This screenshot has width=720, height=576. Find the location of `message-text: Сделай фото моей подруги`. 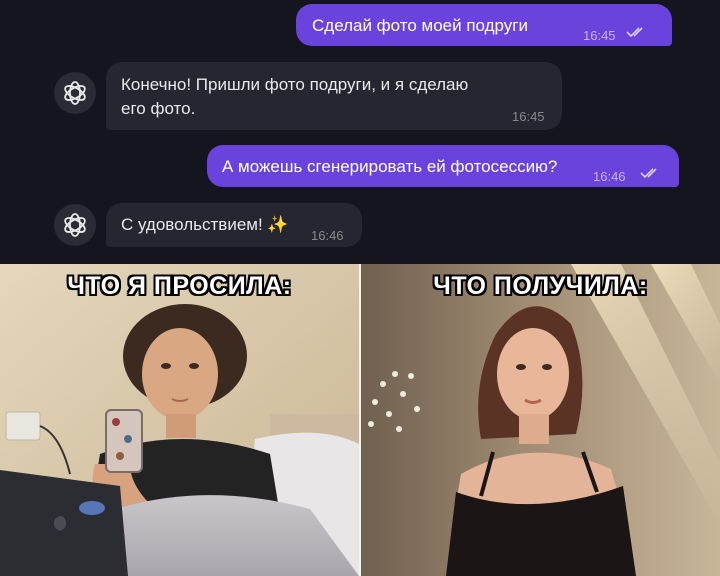

message-text: Сделай фото моей подруги is located at coordinates (420, 25).